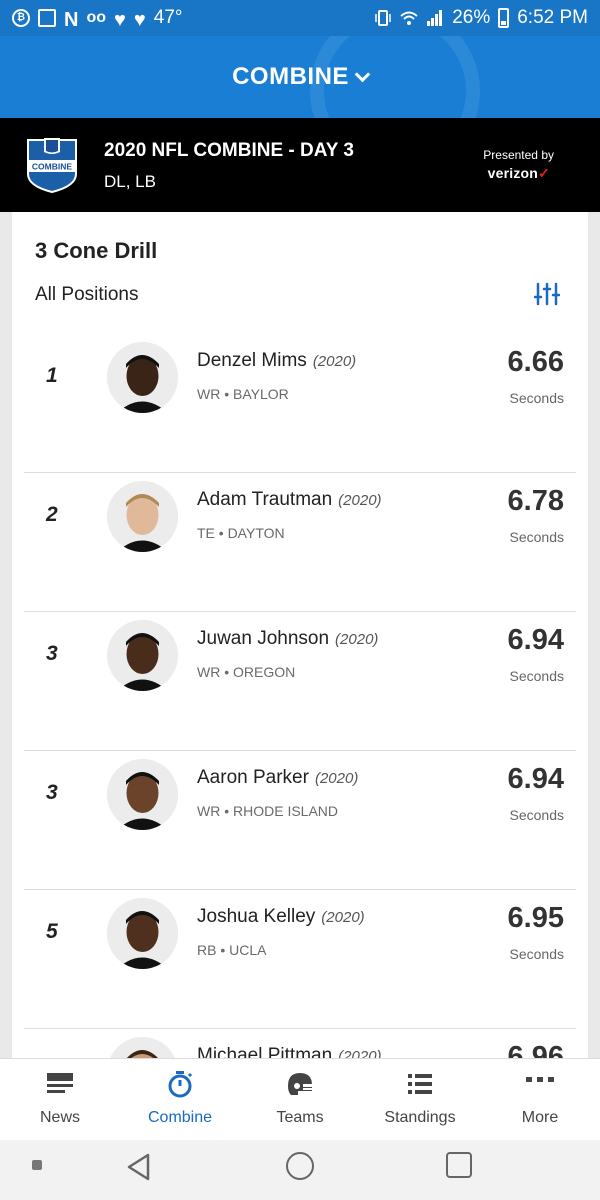 This screenshot has width=600, height=1200. What do you see at coordinates (383, 18) in the screenshot?
I see `vibrate-icon` at bounding box center [383, 18].